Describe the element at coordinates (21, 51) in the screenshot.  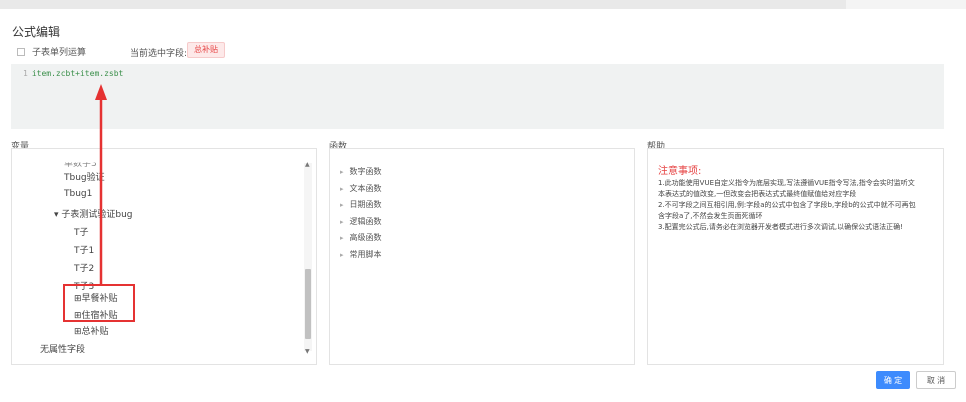
I see `checkbox-box` at that location.